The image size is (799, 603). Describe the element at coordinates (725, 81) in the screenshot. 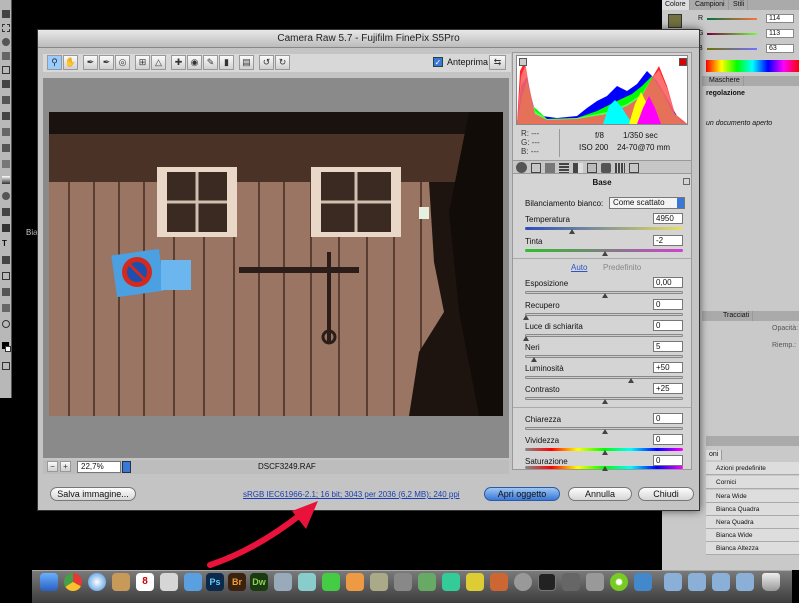

I see `tab-maschere: Maschere` at that location.